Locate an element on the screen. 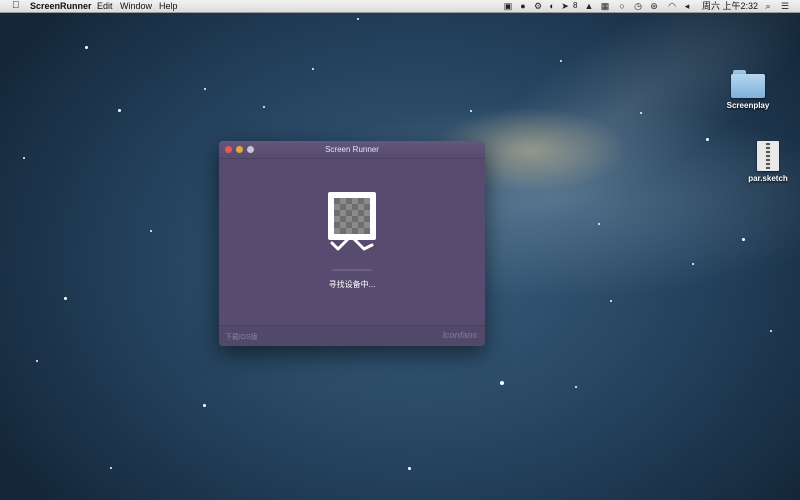 Image resolution: width=800 pixels, height=500 pixels. menu-edit: Edit is located at coordinates (105, 6).